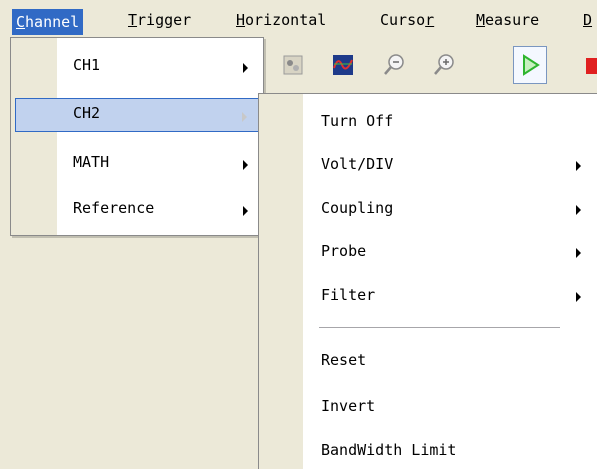 The height and width of the screenshot is (469, 597). What do you see at coordinates (21, 22) in the screenshot?
I see `menu-channel-mnemonic: C` at bounding box center [21, 22].